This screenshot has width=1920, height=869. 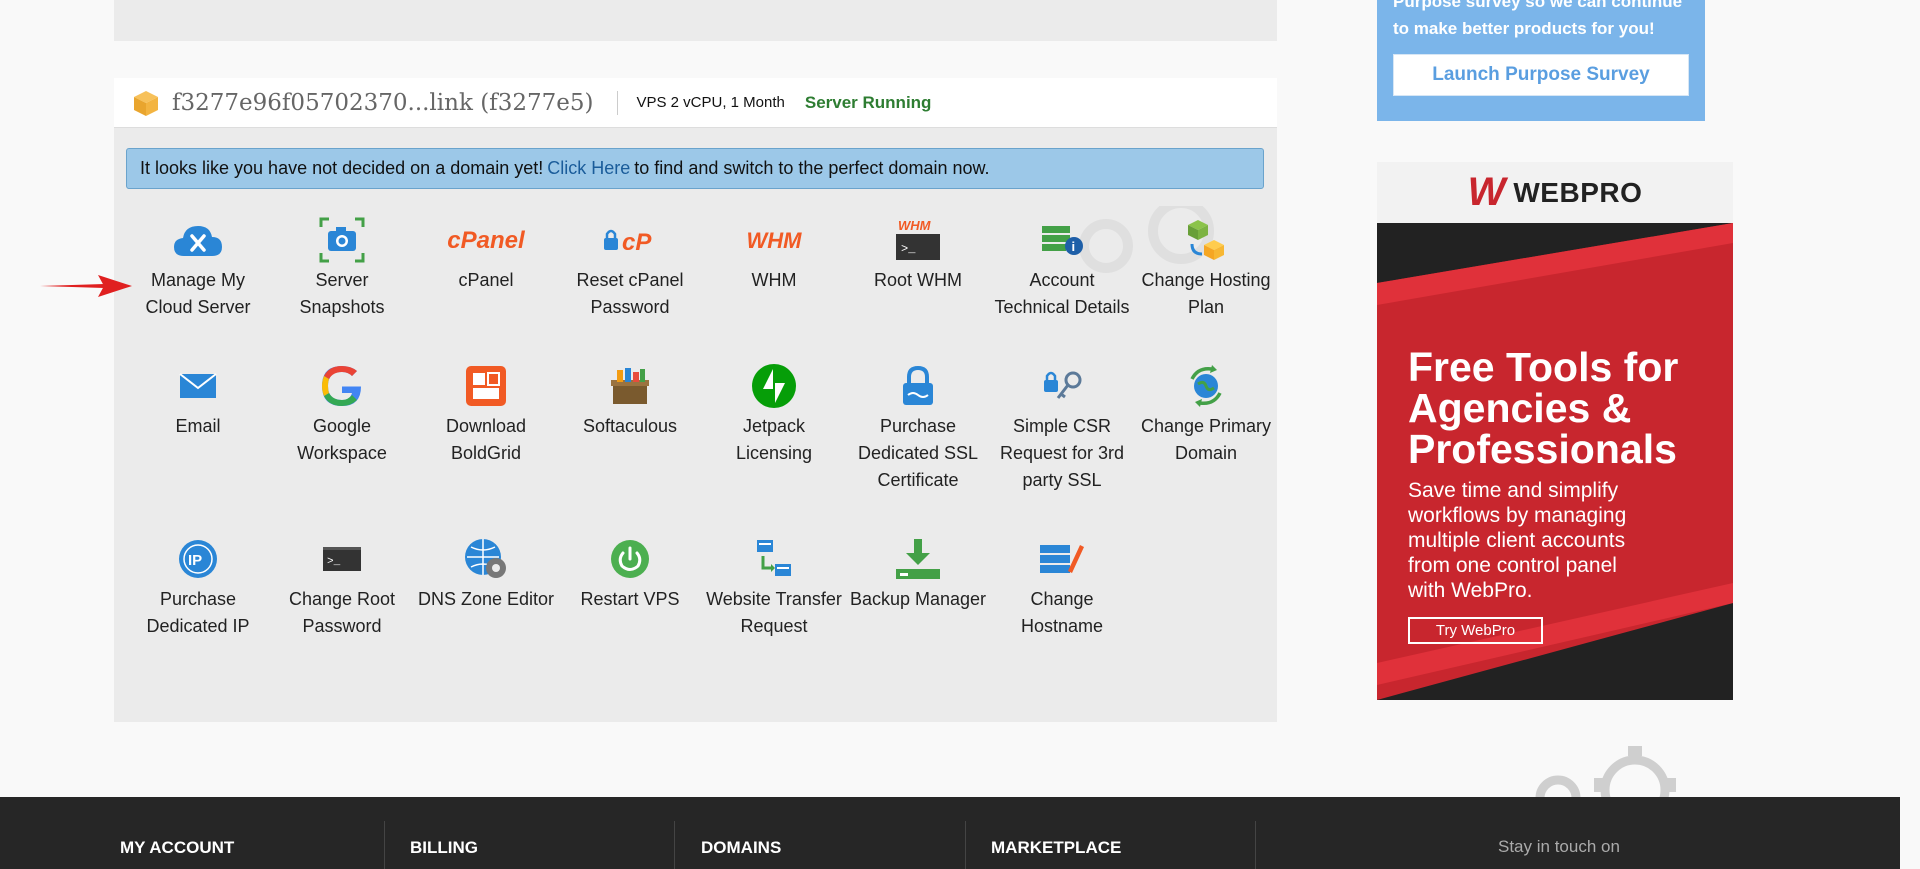 What do you see at coordinates (342, 439) in the screenshot?
I see `tile-label: Google Workspace` at bounding box center [342, 439].